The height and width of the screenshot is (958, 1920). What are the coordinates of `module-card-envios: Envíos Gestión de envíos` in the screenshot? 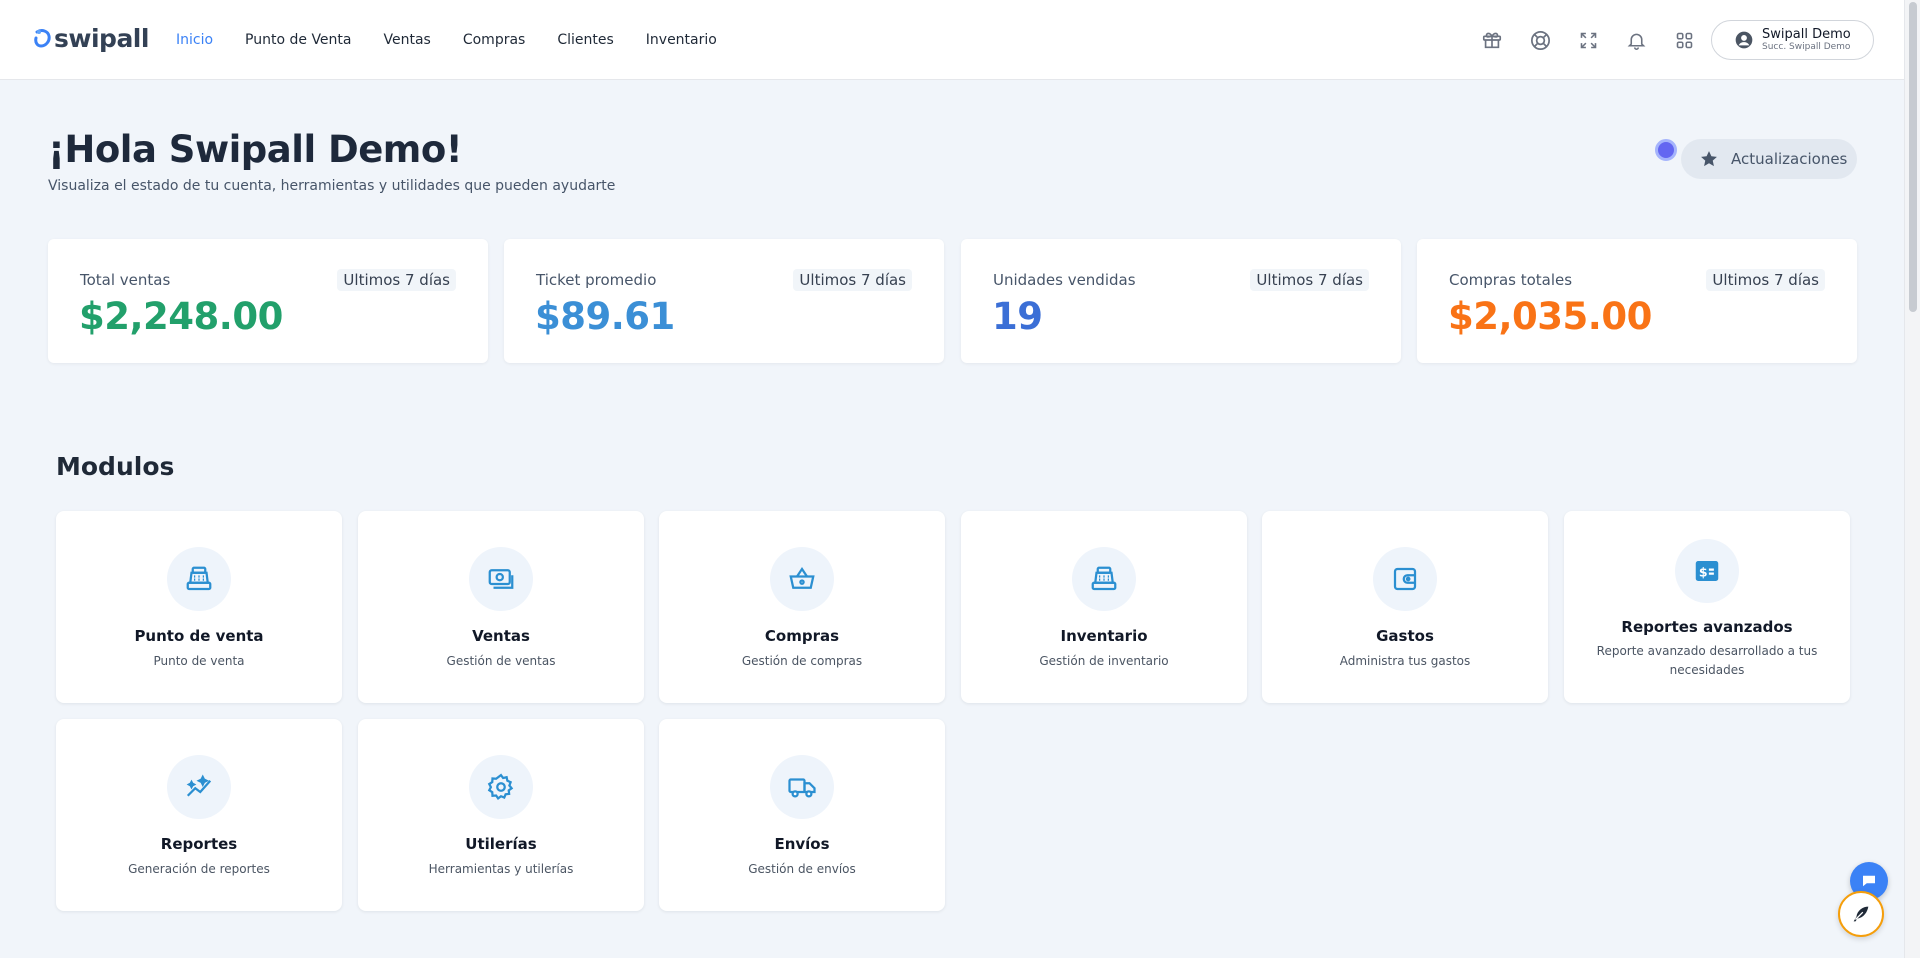 It's located at (802, 815).